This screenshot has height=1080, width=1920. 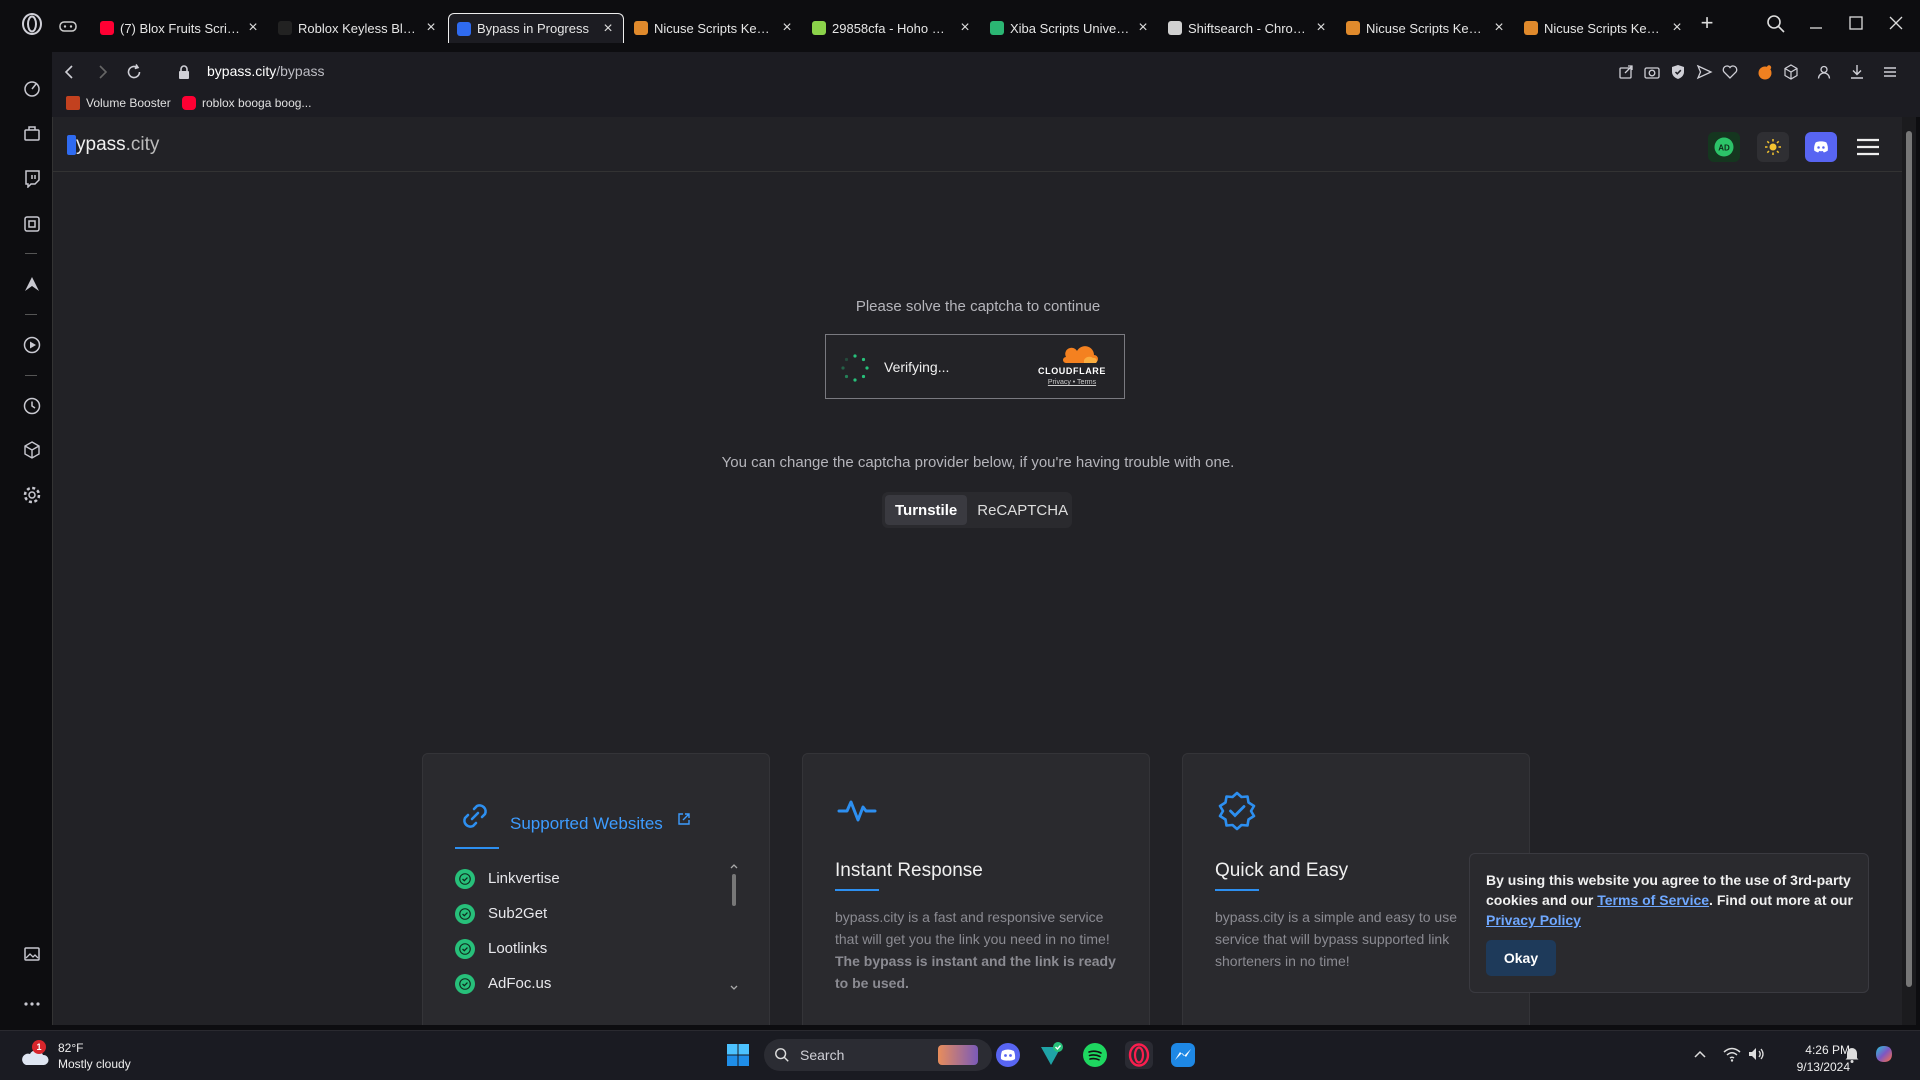 What do you see at coordinates (684, 819) in the screenshot?
I see `external-link-icon` at bounding box center [684, 819].